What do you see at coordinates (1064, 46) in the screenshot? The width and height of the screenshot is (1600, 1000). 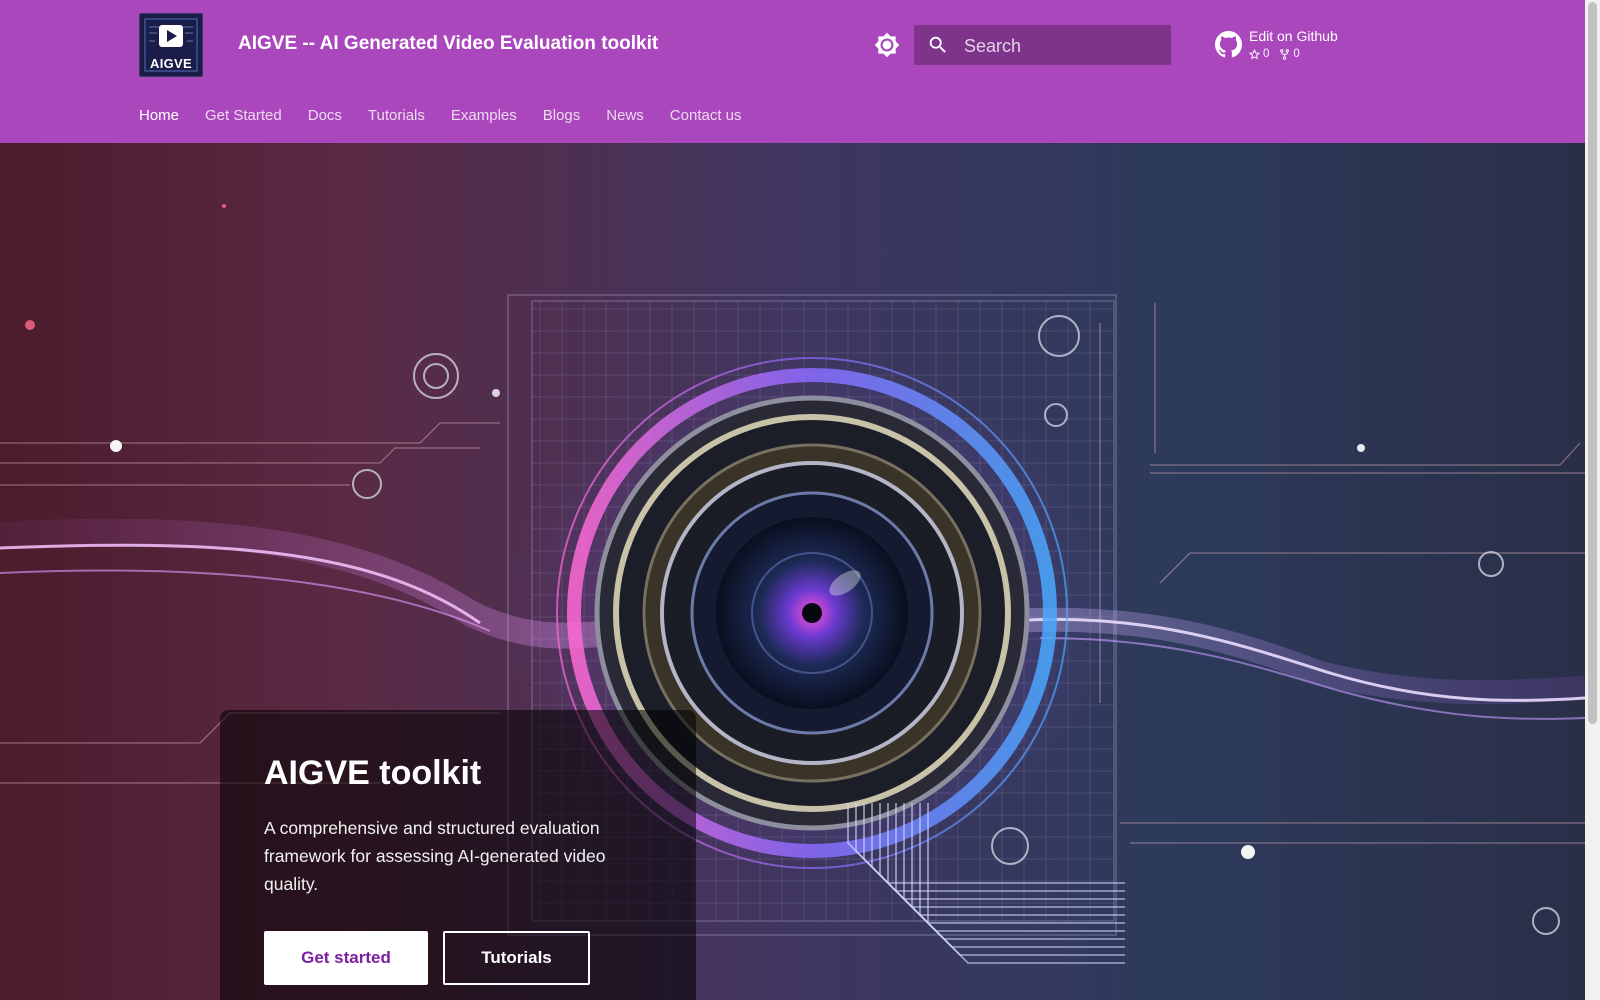 I see `search-input` at bounding box center [1064, 46].